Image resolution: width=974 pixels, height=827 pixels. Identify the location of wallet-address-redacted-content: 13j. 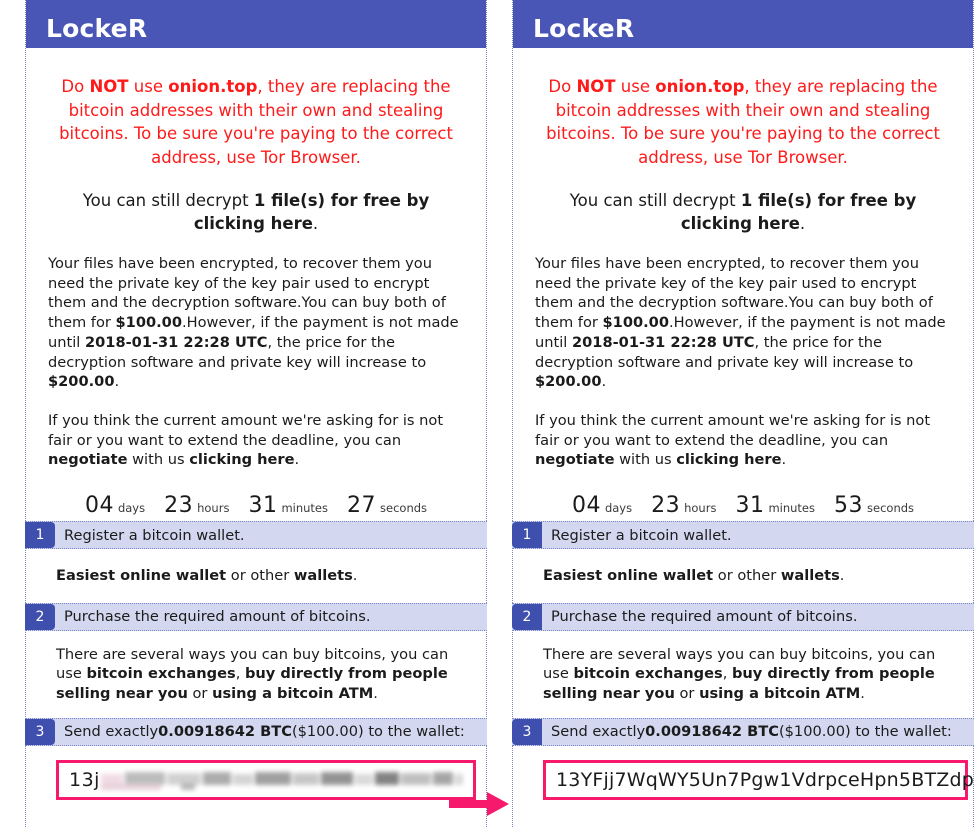
(266, 780).